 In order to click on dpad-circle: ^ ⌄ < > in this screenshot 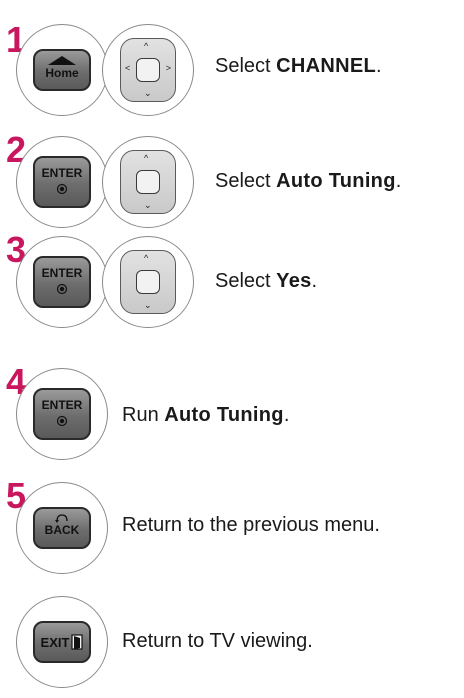, I will do `click(148, 70)`.